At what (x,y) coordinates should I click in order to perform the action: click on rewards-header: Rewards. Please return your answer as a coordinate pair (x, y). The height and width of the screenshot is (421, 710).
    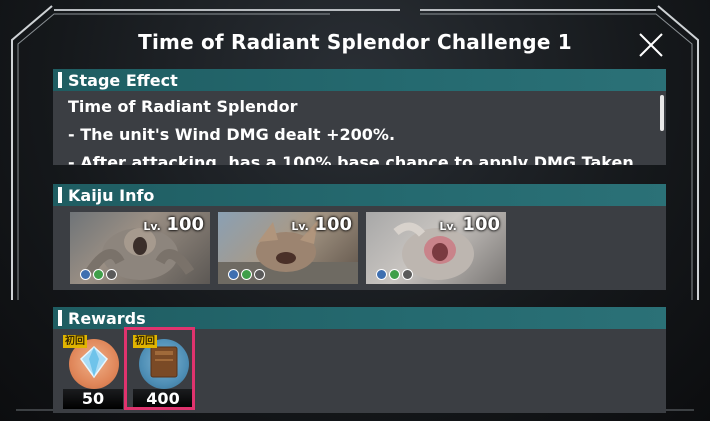
    Looking at the image, I should click on (359, 318).